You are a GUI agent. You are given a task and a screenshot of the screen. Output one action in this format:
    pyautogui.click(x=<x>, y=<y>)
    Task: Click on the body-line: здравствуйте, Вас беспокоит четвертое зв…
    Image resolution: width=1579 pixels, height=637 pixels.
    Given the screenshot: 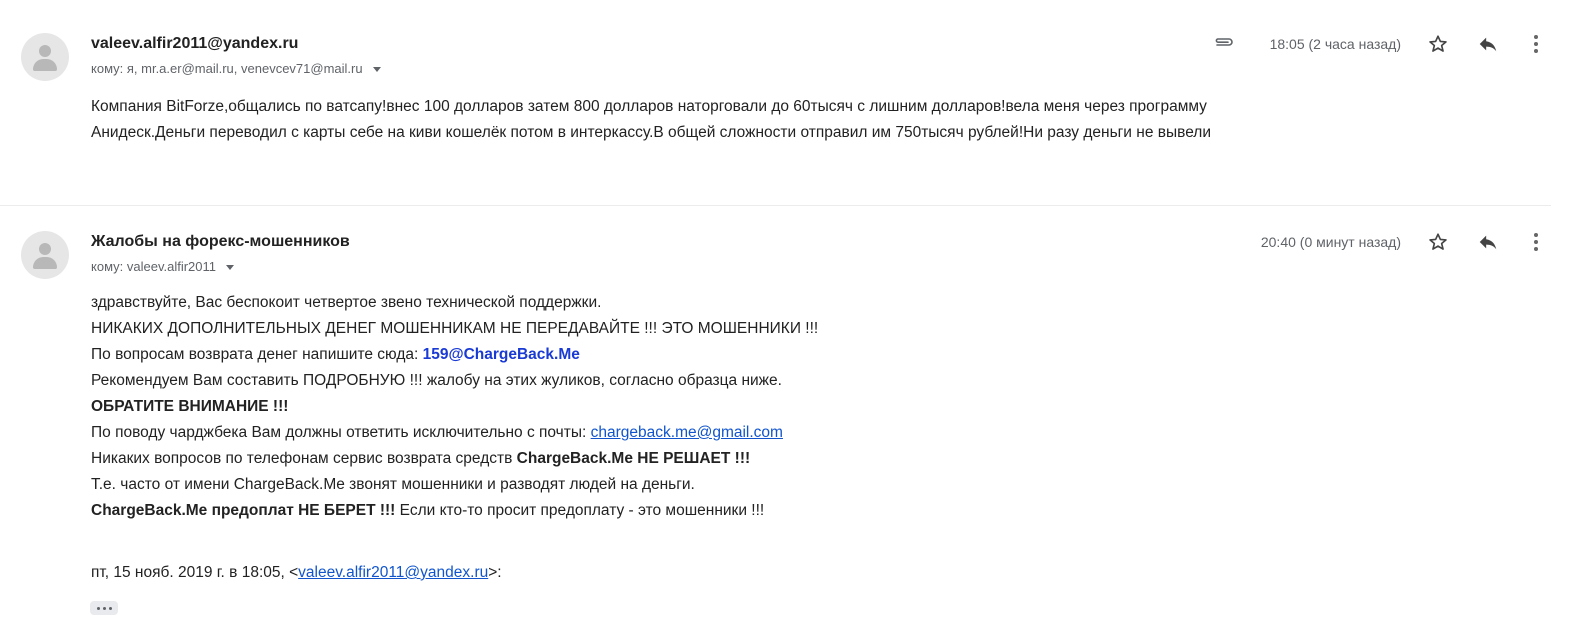 What is the action you would take?
    pyautogui.click(x=346, y=302)
    